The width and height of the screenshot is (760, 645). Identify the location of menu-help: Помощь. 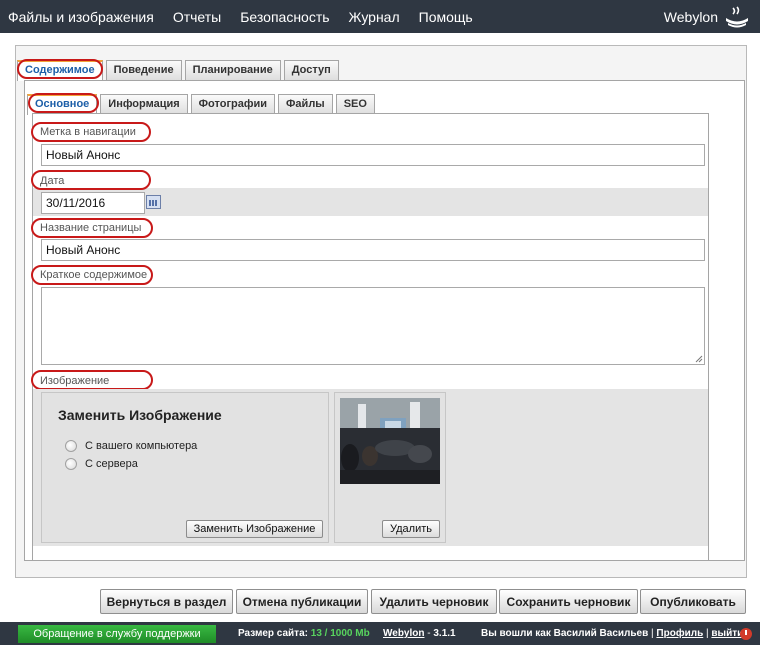
(446, 17).